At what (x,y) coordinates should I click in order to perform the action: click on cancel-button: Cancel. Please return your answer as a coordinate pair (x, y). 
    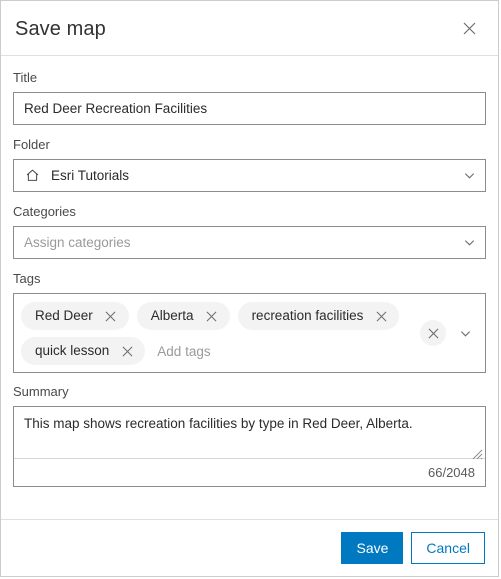
    Looking at the image, I should click on (448, 548).